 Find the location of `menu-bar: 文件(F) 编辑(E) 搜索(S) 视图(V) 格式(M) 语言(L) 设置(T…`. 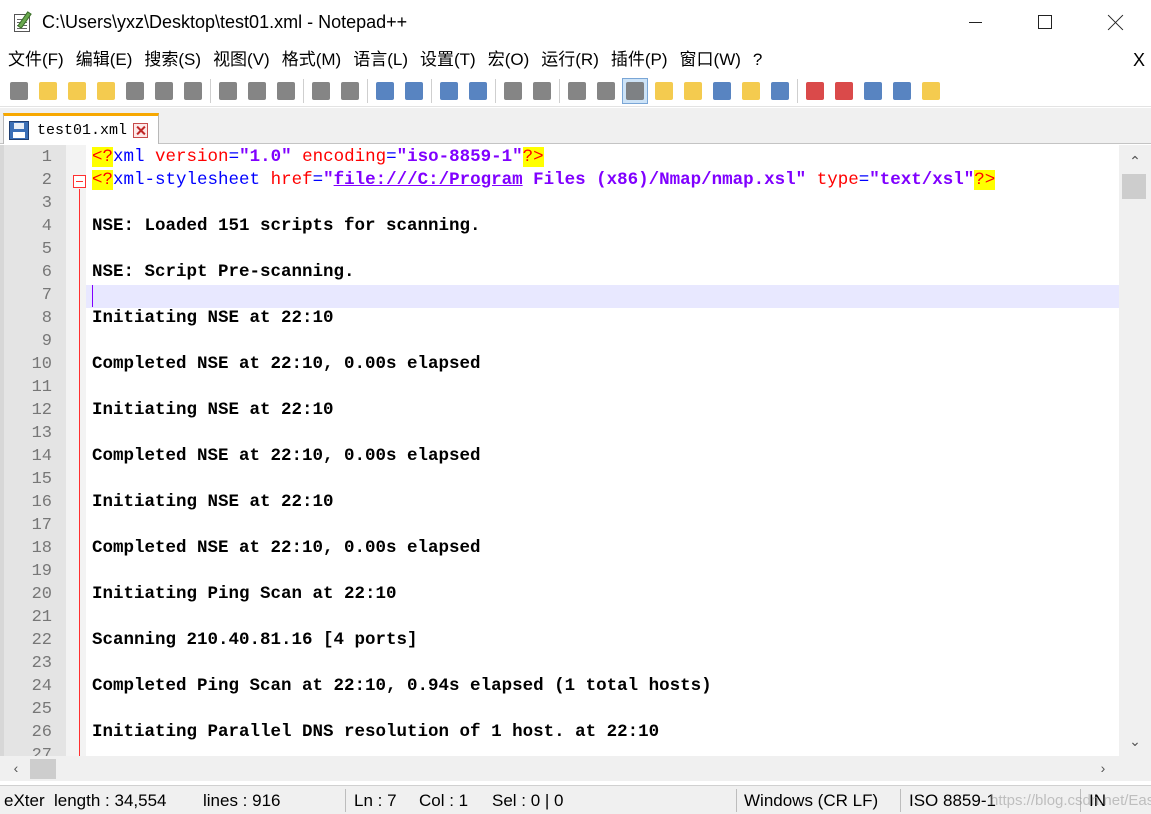

menu-bar: 文件(F) 编辑(E) 搜索(S) 视图(V) 格式(M) 语言(L) 设置(T… is located at coordinates (575, 60).